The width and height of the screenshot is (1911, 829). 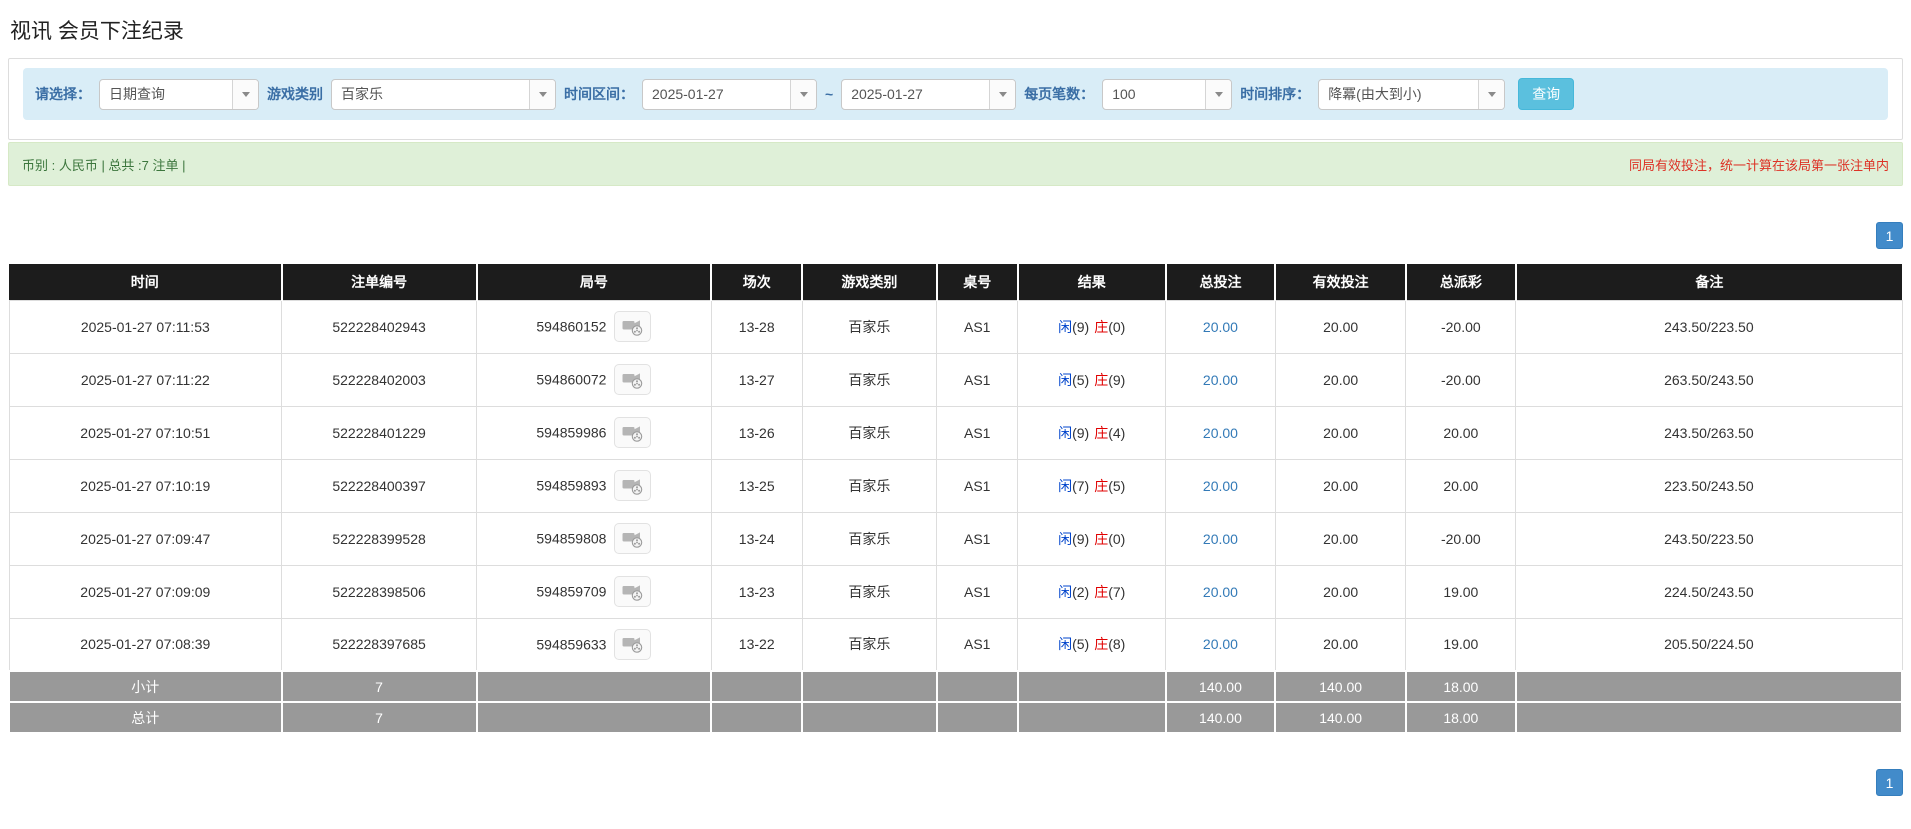 What do you see at coordinates (756, 379) in the screenshot?
I see `cell-session: 13-27` at bounding box center [756, 379].